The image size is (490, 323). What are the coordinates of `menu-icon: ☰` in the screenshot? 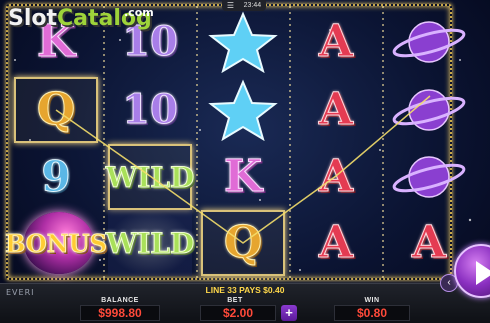 It's located at (230, 5).